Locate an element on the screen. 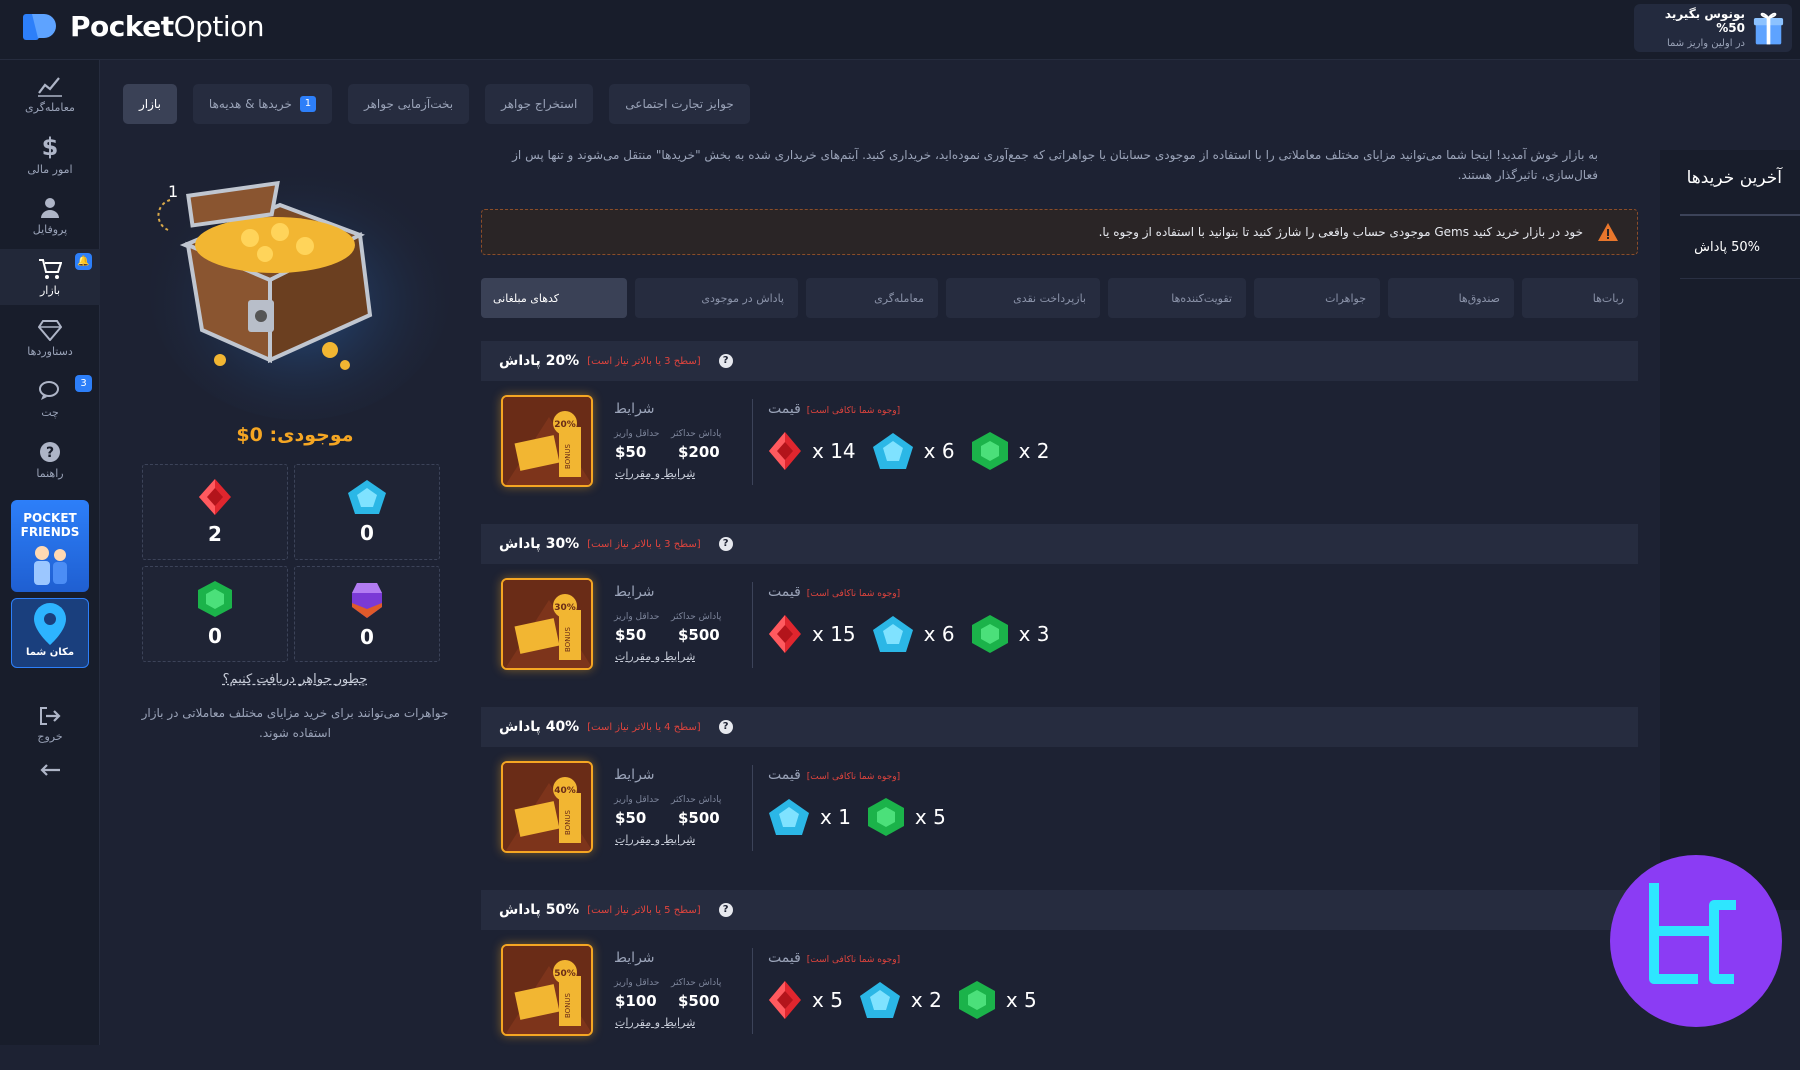  bonus-voucher-image: 20% BONUS is located at coordinates (547, 441).